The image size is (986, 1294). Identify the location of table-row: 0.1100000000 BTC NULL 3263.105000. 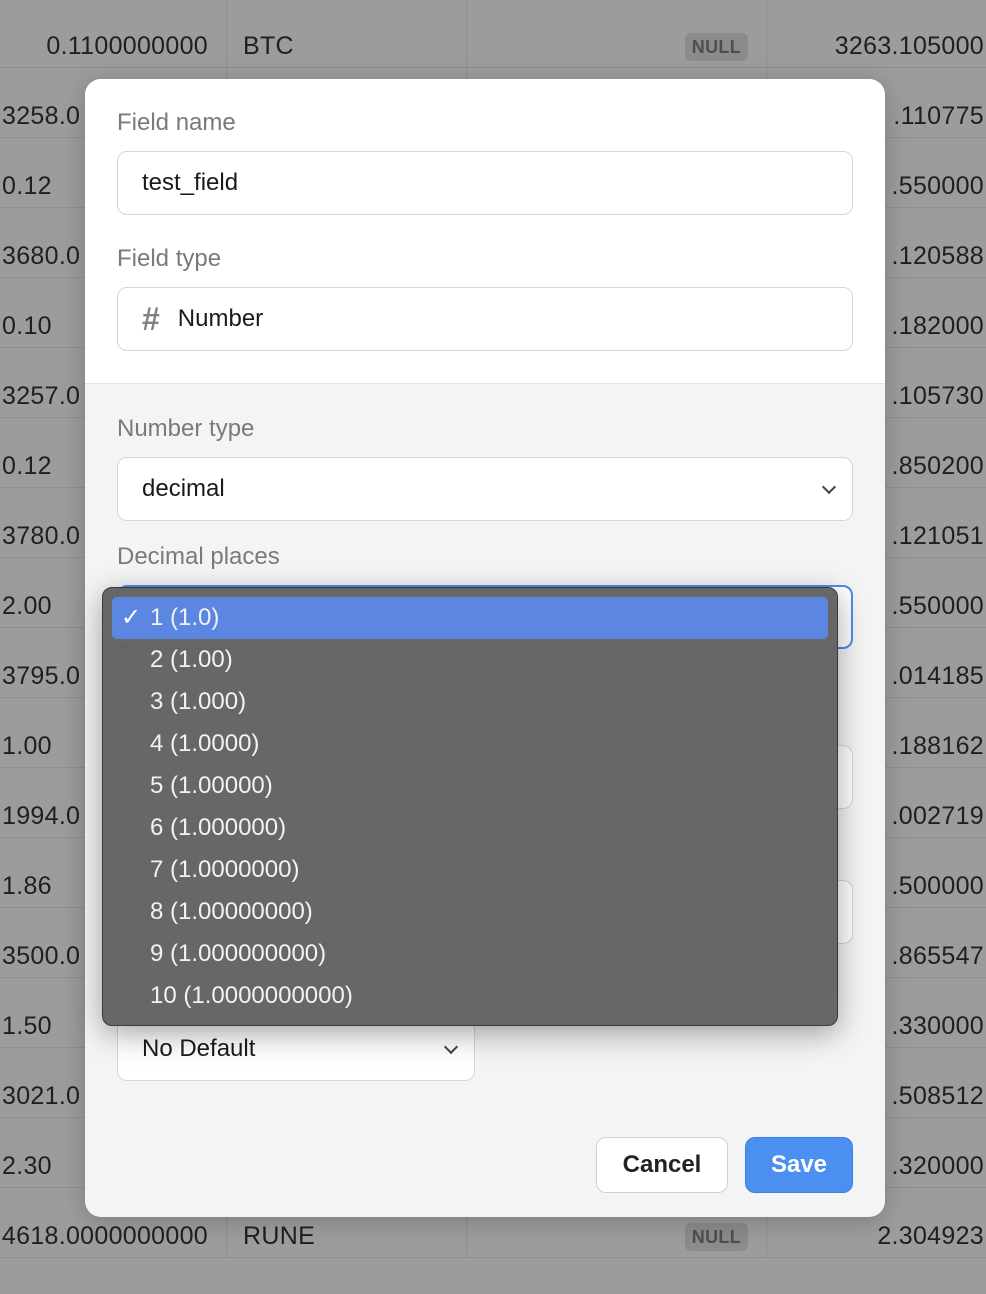
(493, 34).